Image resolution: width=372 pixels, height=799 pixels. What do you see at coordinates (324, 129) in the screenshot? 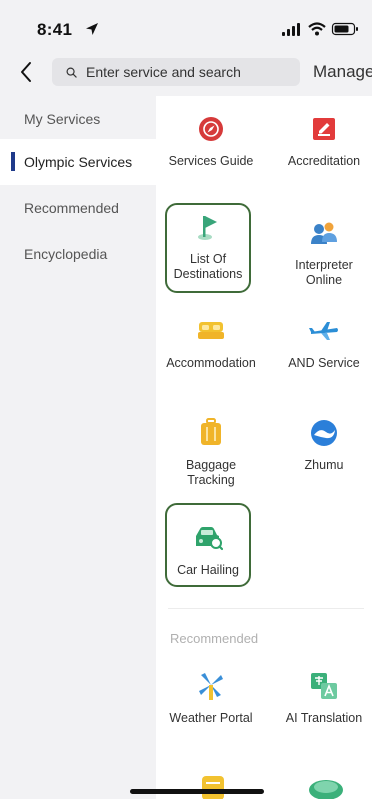
I see `edit-icon` at bounding box center [324, 129].